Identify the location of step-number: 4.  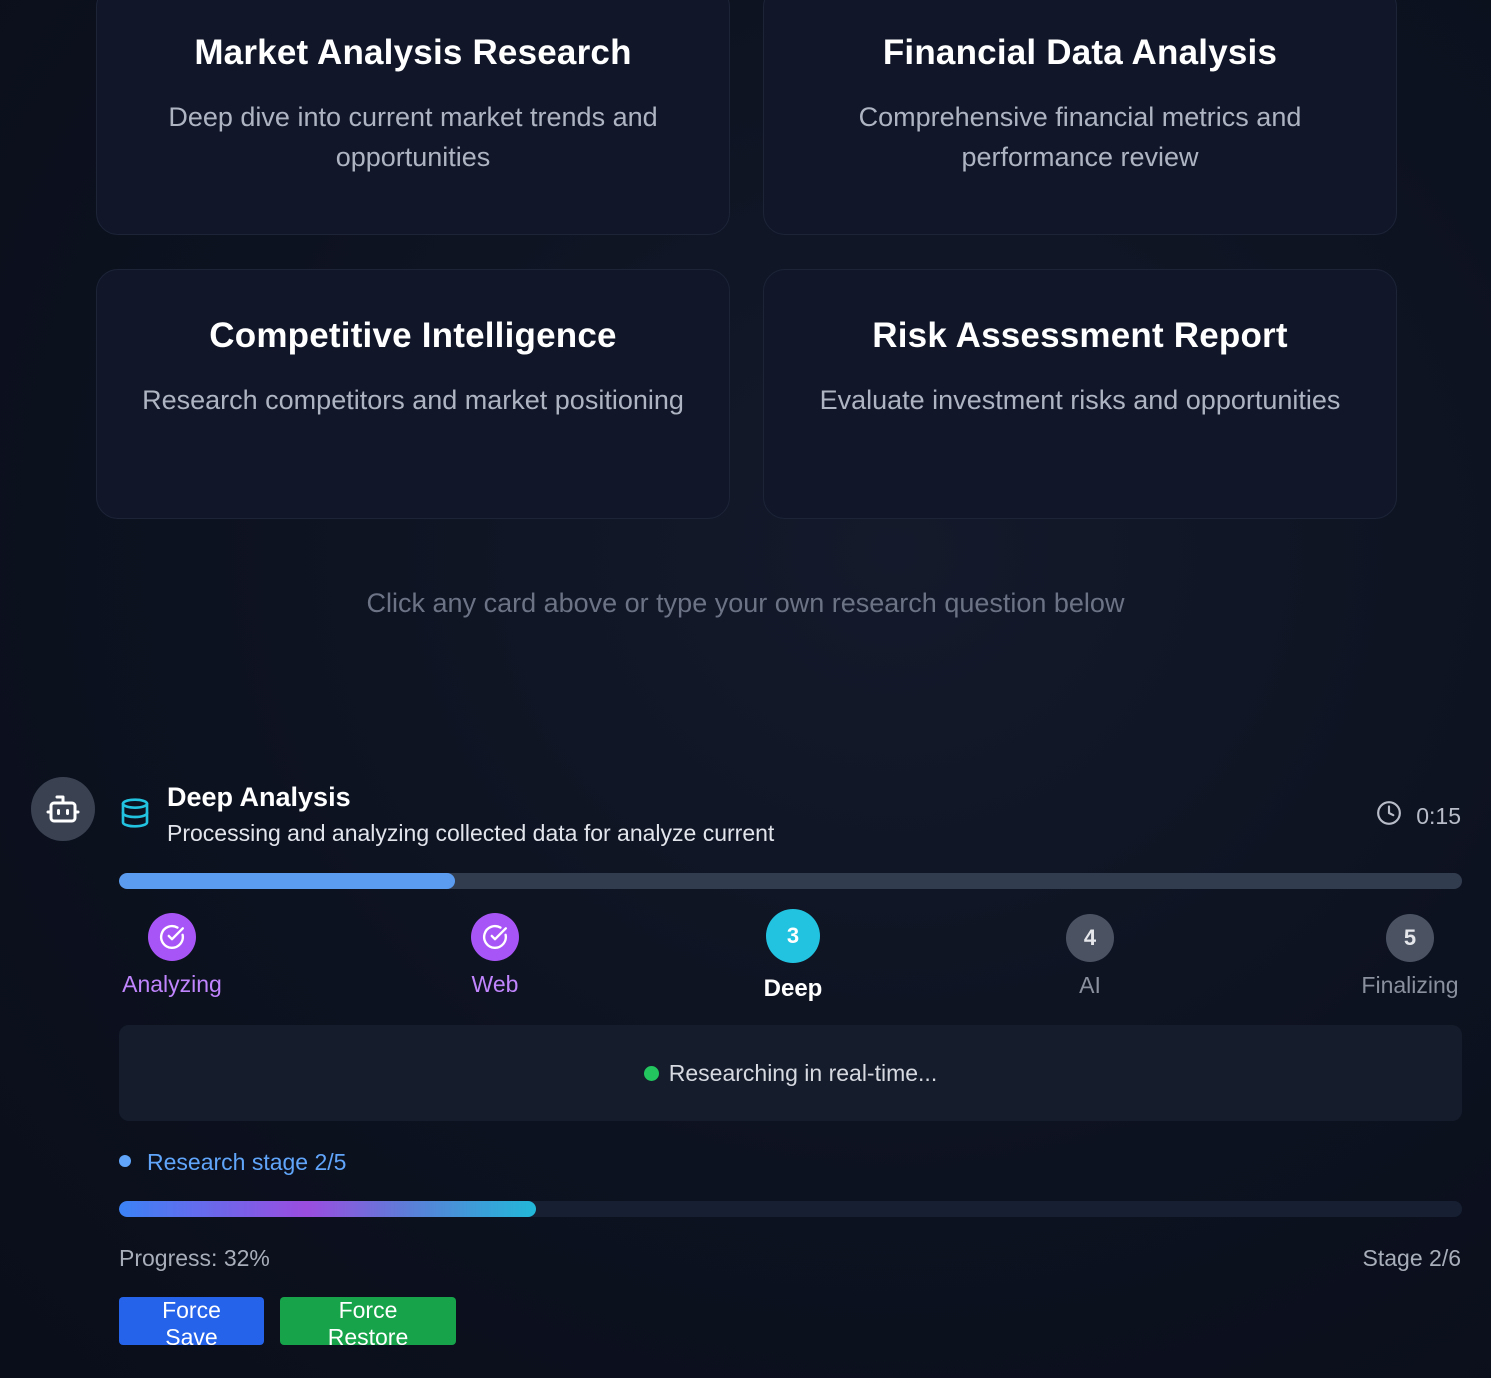
(1090, 938).